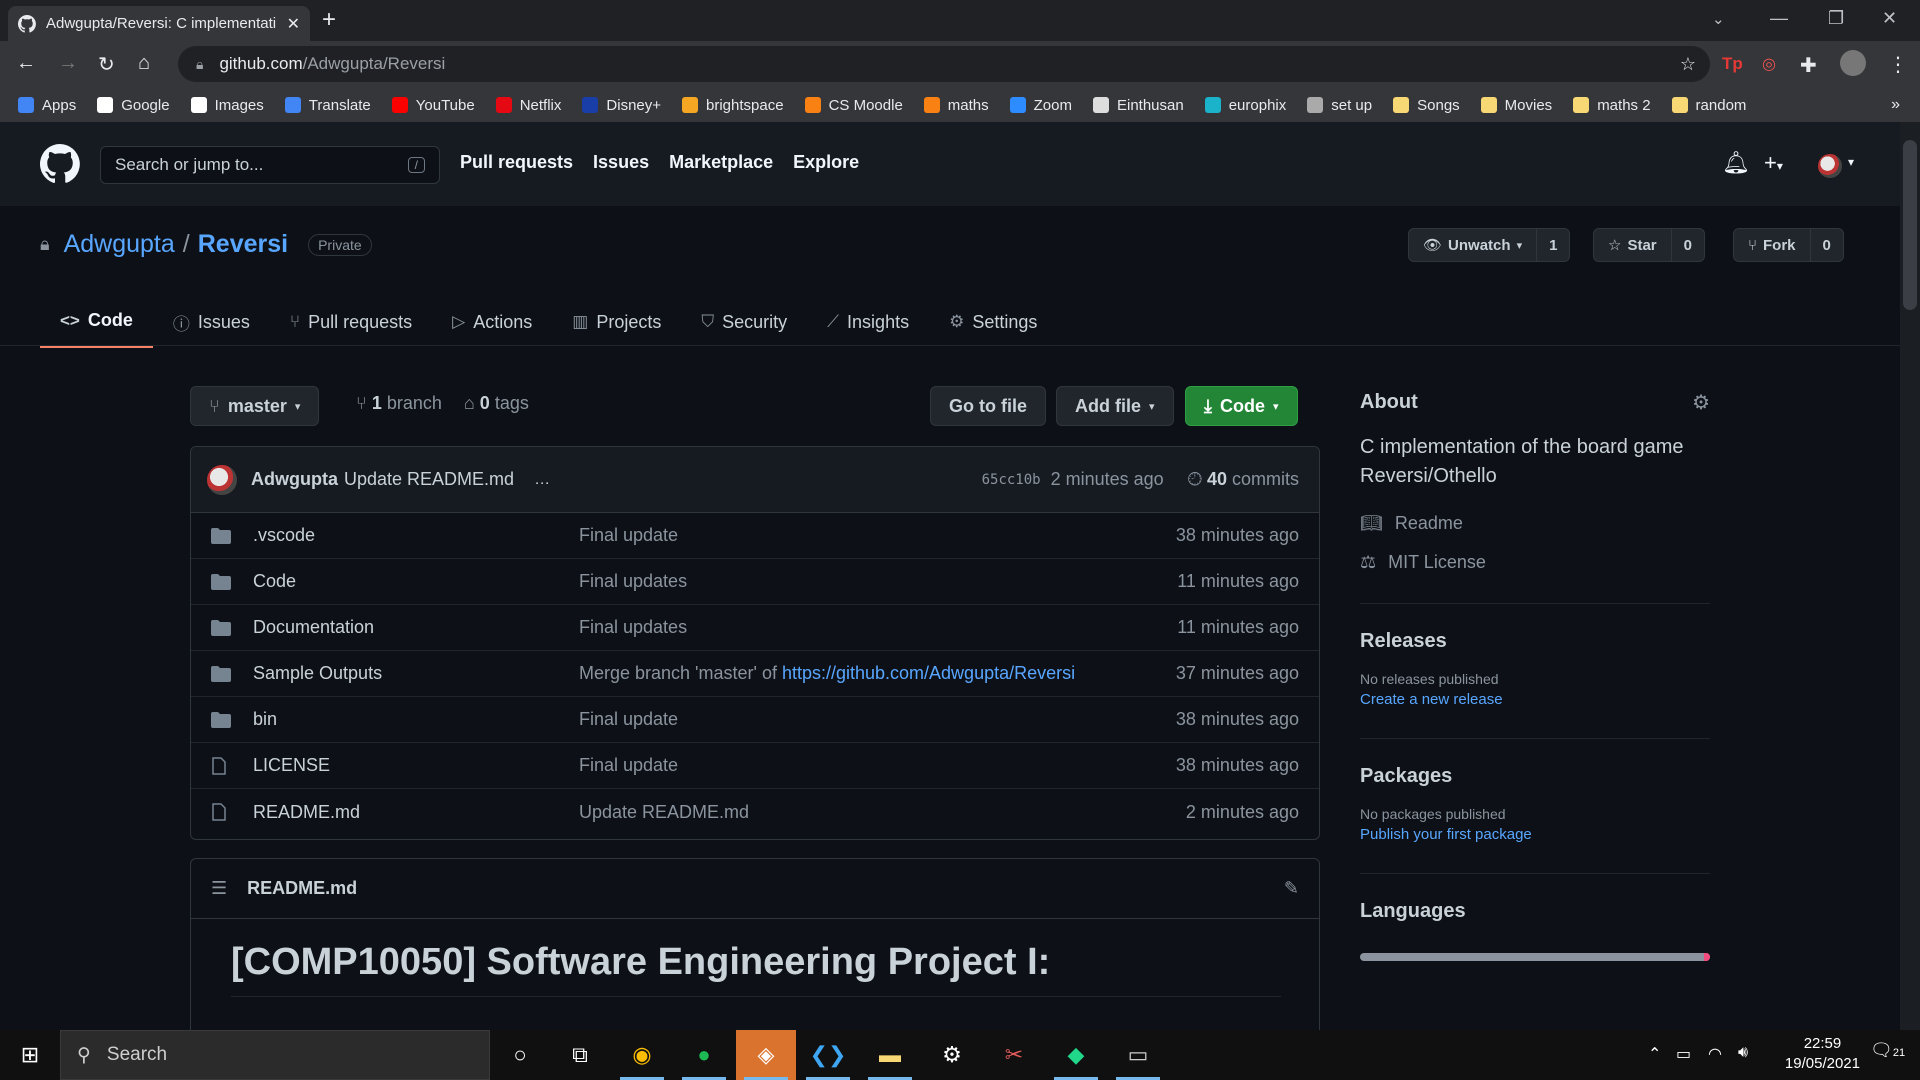  What do you see at coordinates (1889, 18) in the screenshot?
I see `close-window-icon: ✕` at bounding box center [1889, 18].